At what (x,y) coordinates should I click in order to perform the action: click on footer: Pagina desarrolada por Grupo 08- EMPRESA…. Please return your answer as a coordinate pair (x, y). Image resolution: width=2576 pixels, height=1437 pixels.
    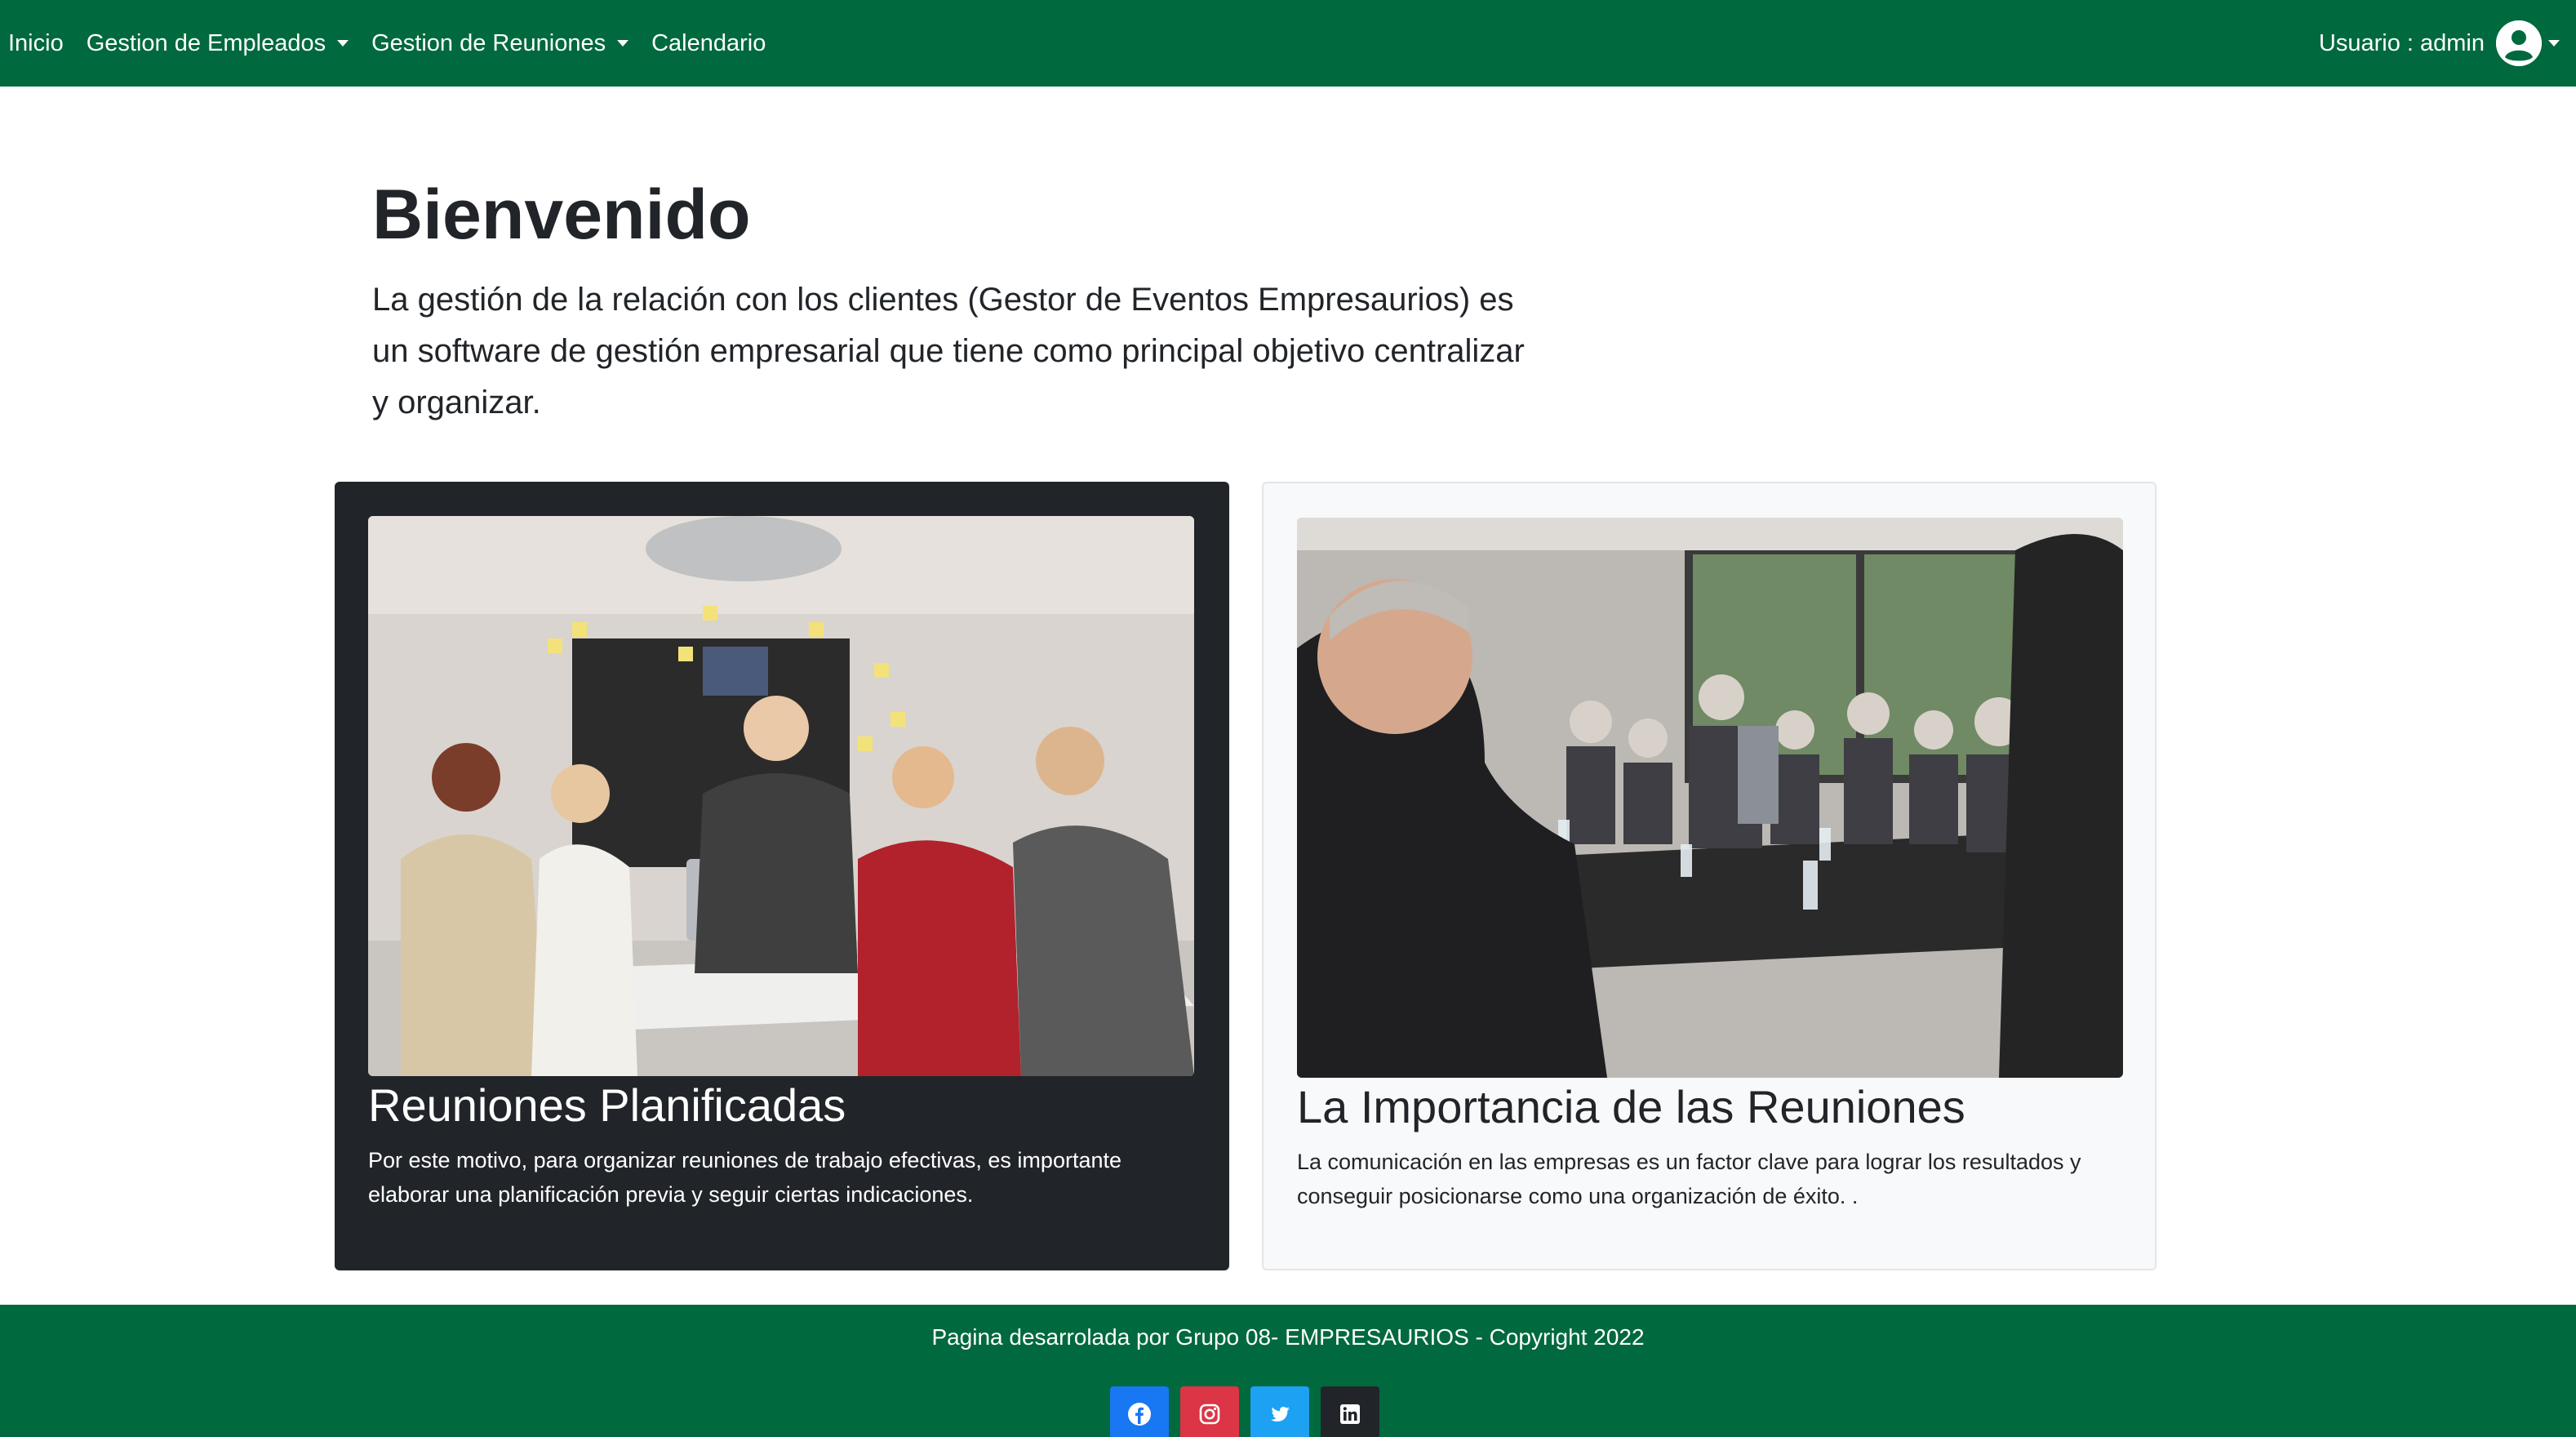
    Looking at the image, I should click on (1288, 1371).